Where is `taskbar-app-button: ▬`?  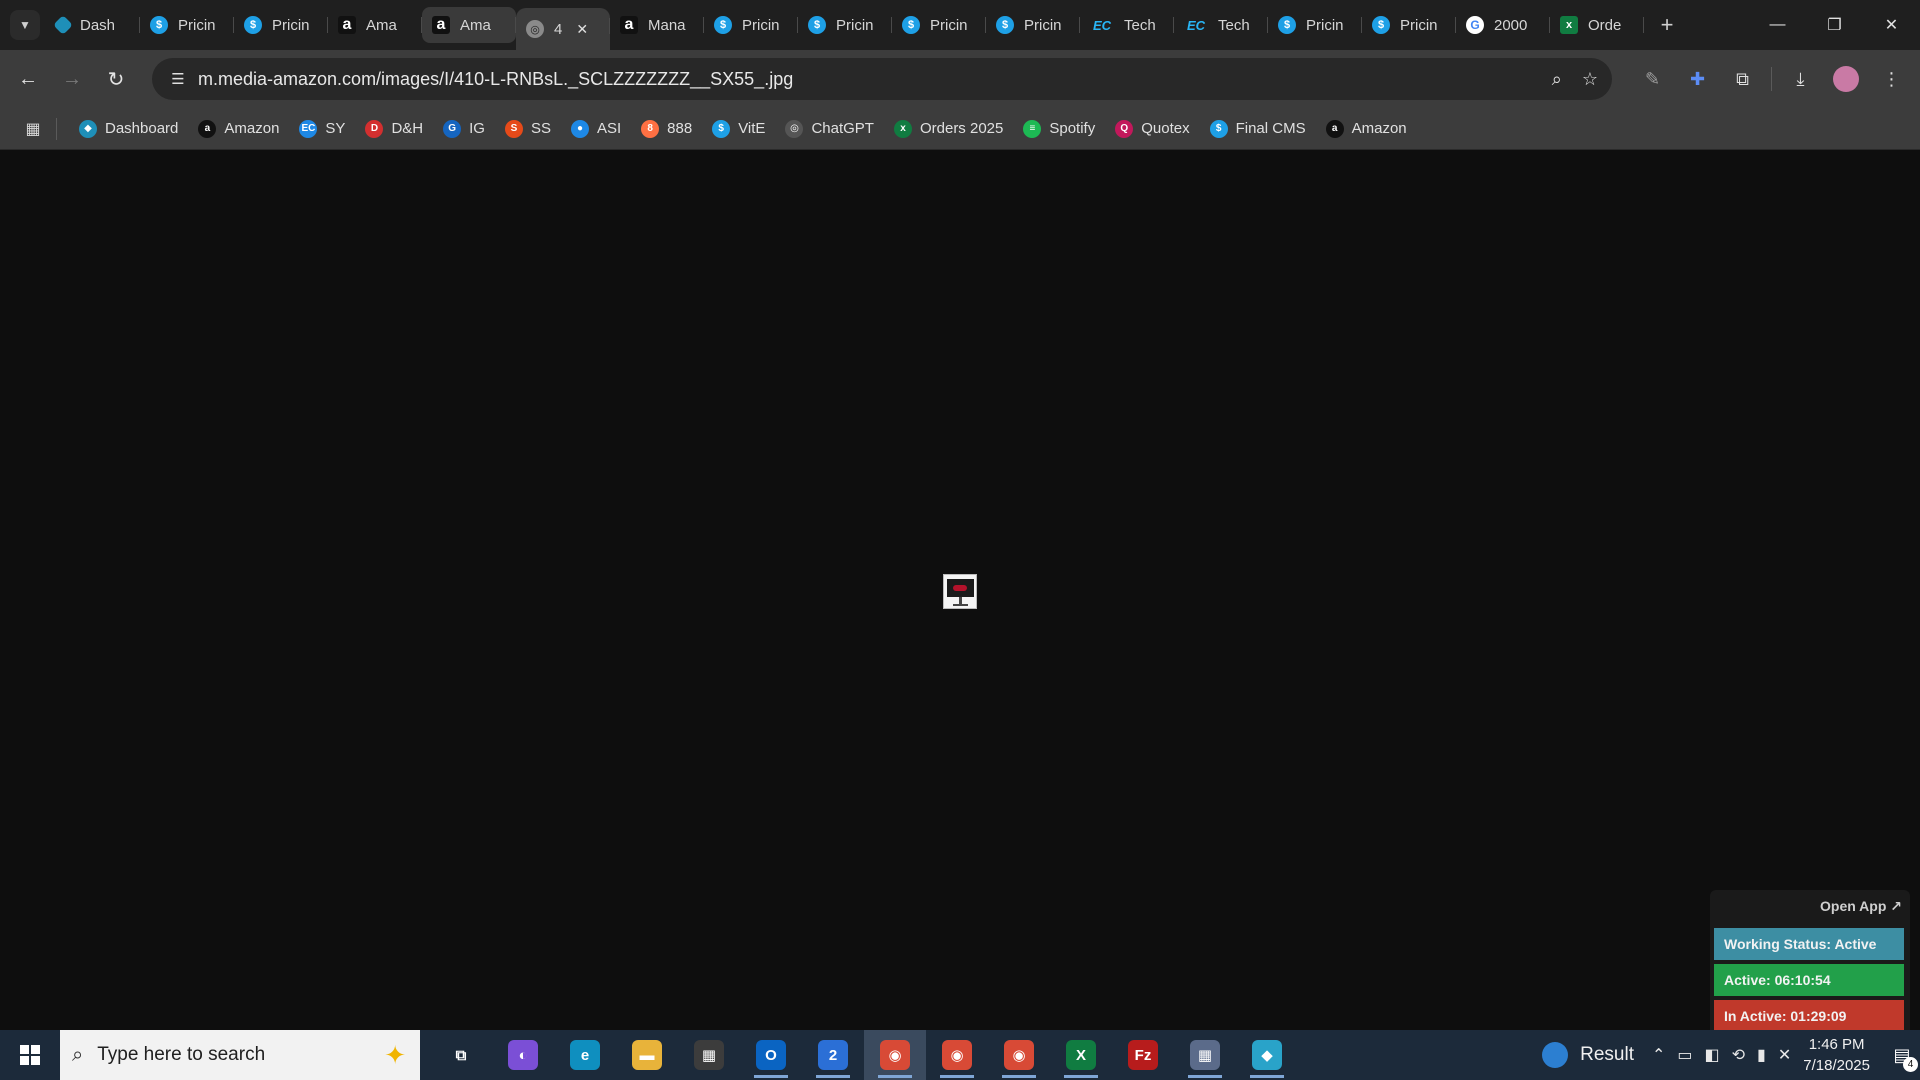
taskbar-app-button: ▬ is located at coordinates (647, 1055).